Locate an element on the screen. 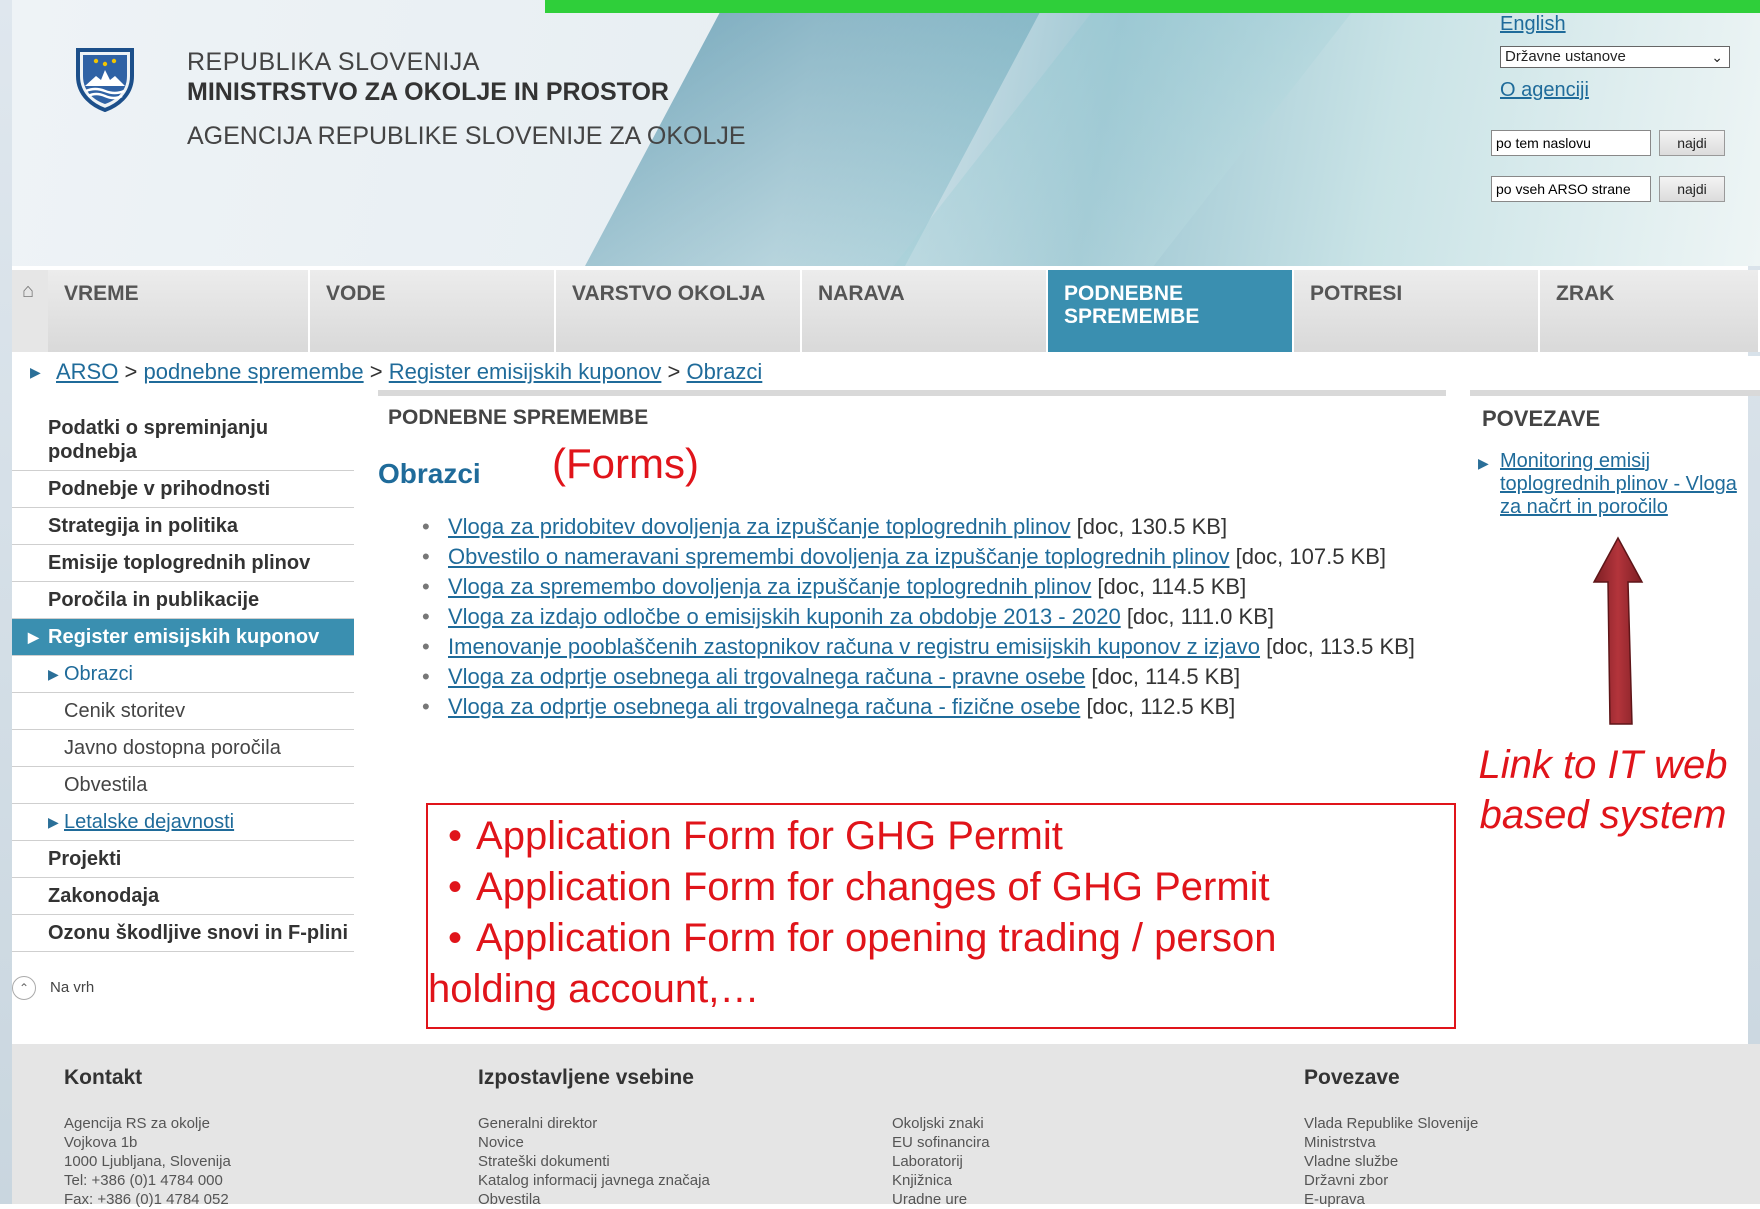 The image size is (1760, 1209). highlight-bar is located at coordinates (1152, 6).